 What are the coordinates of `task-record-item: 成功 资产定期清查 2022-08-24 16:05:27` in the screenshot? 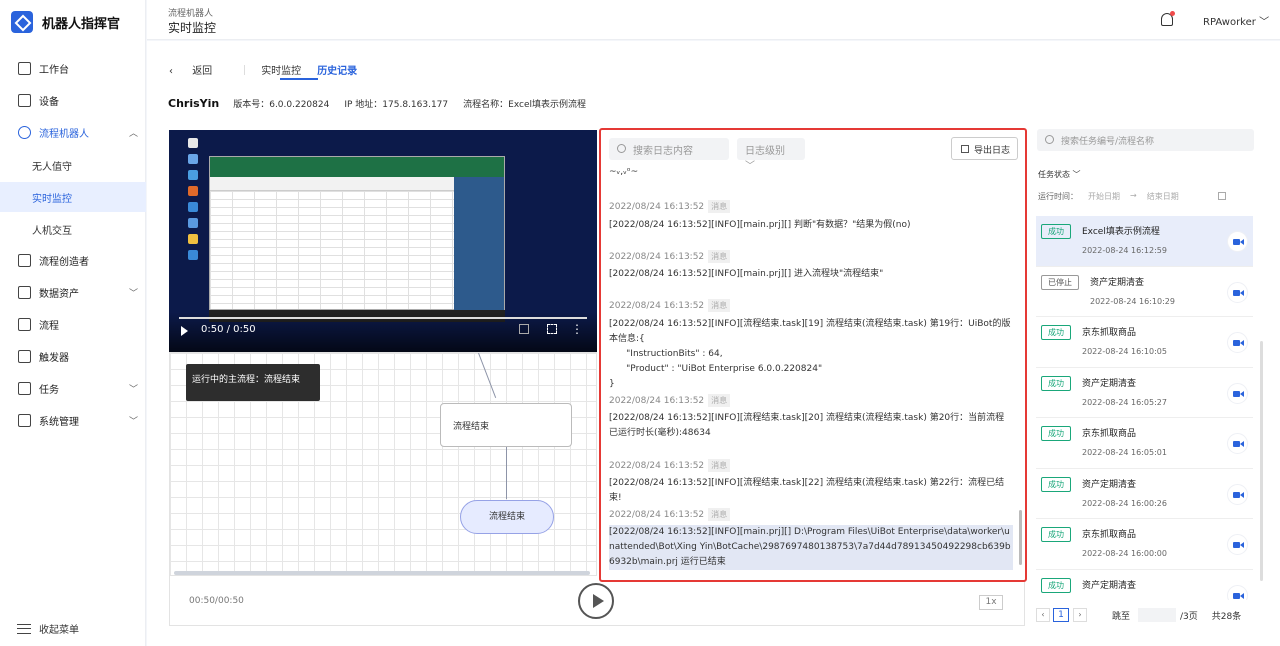 It's located at (1144, 393).